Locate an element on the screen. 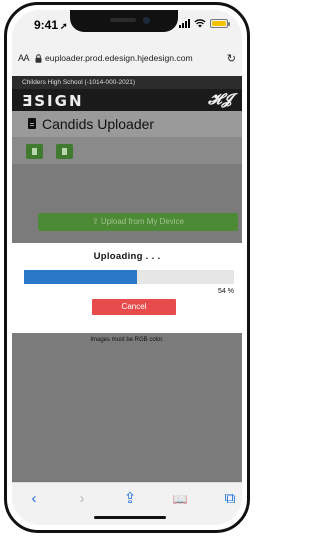 The height and width of the screenshot is (536, 320). status-bar: 9:41 ➚ is located at coordinates (127, 25).